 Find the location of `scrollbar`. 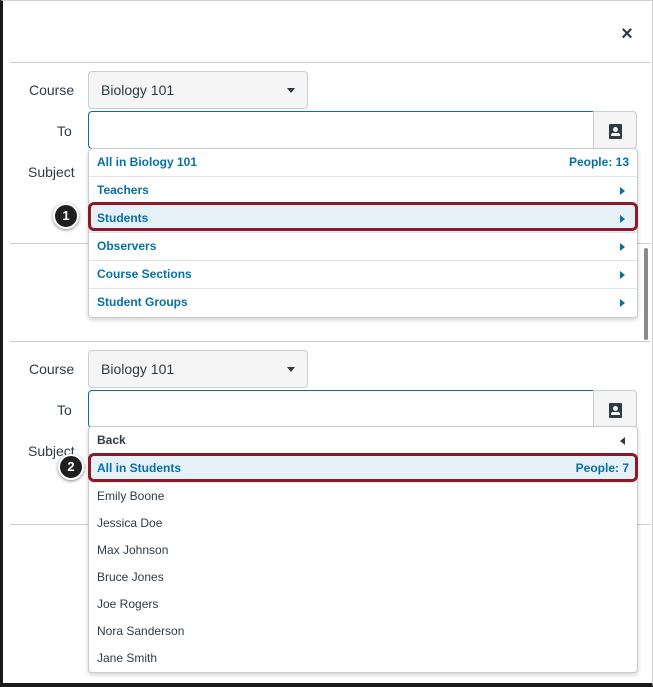

scrollbar is located at coordinates (646, 294).